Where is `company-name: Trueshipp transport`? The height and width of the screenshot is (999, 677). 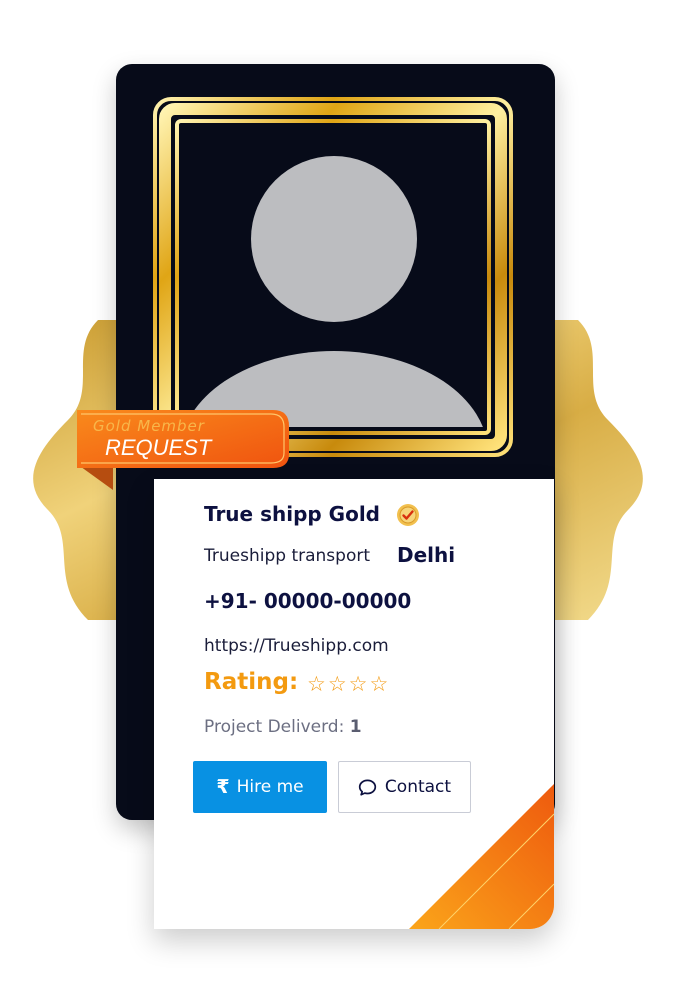
company-name: Trueshipp transport is located at coordinates (287, 556).